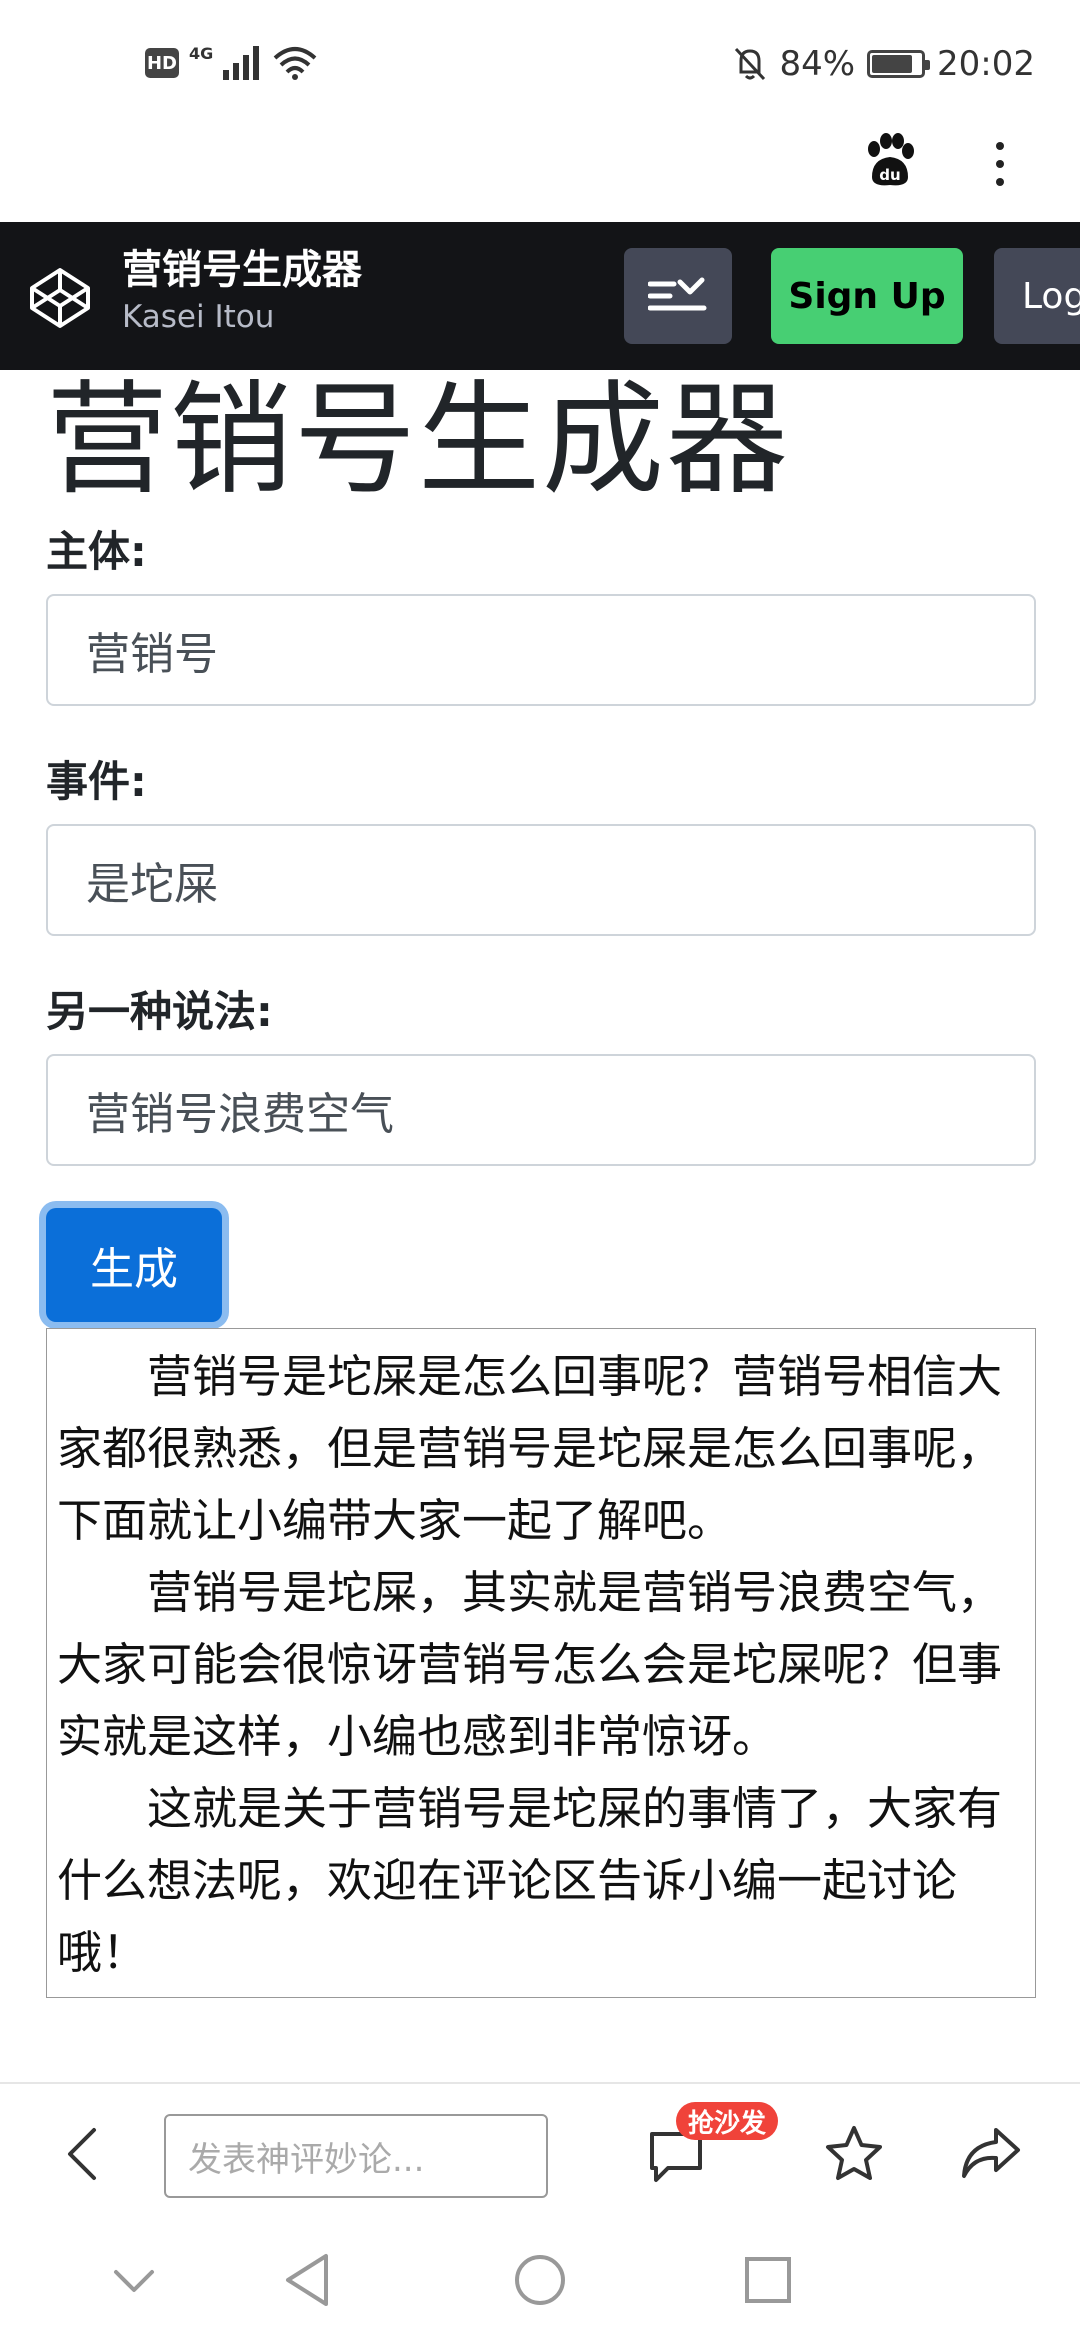 Image resolution: width=1080 pixels, height=2340 pixels. Describe the element at coordinates (159, 1011) in the screenshot. I see `alt-saying-label: 另一种说法:` at that location.